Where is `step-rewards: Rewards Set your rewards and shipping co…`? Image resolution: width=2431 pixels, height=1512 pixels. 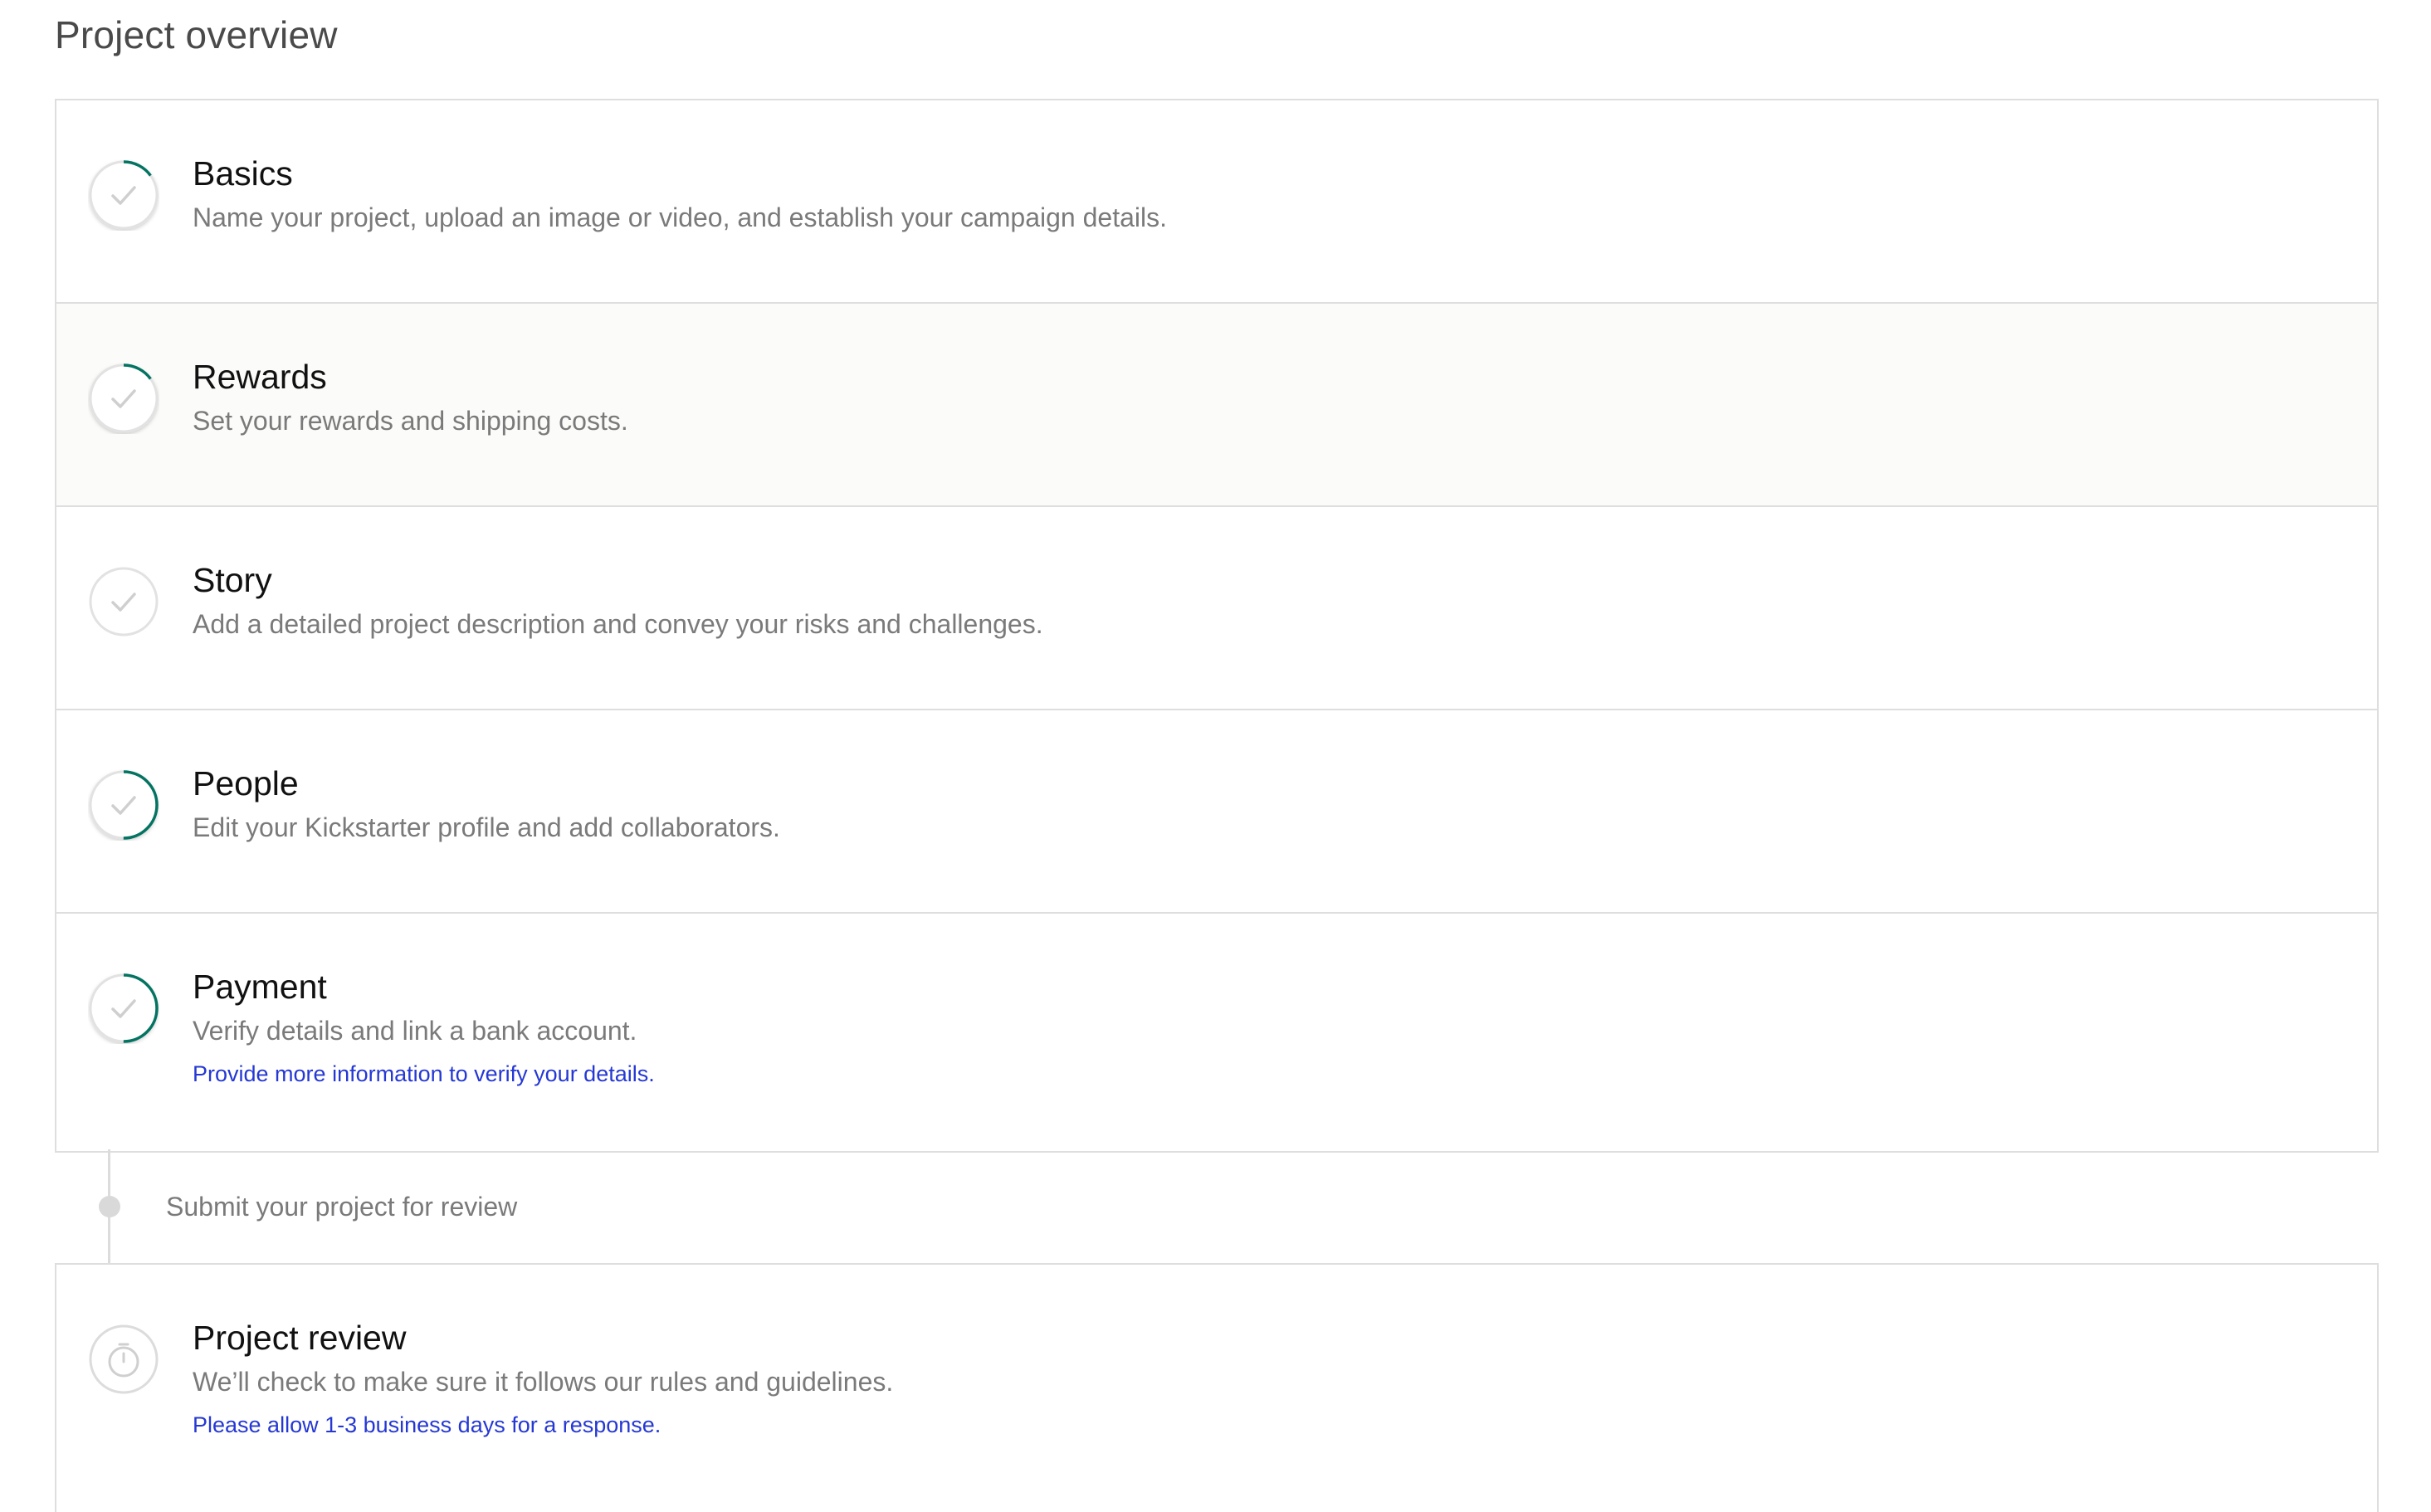
step-rewards: Rewards Set your rewards and shipping co… is located at coordinates (1216, 406).